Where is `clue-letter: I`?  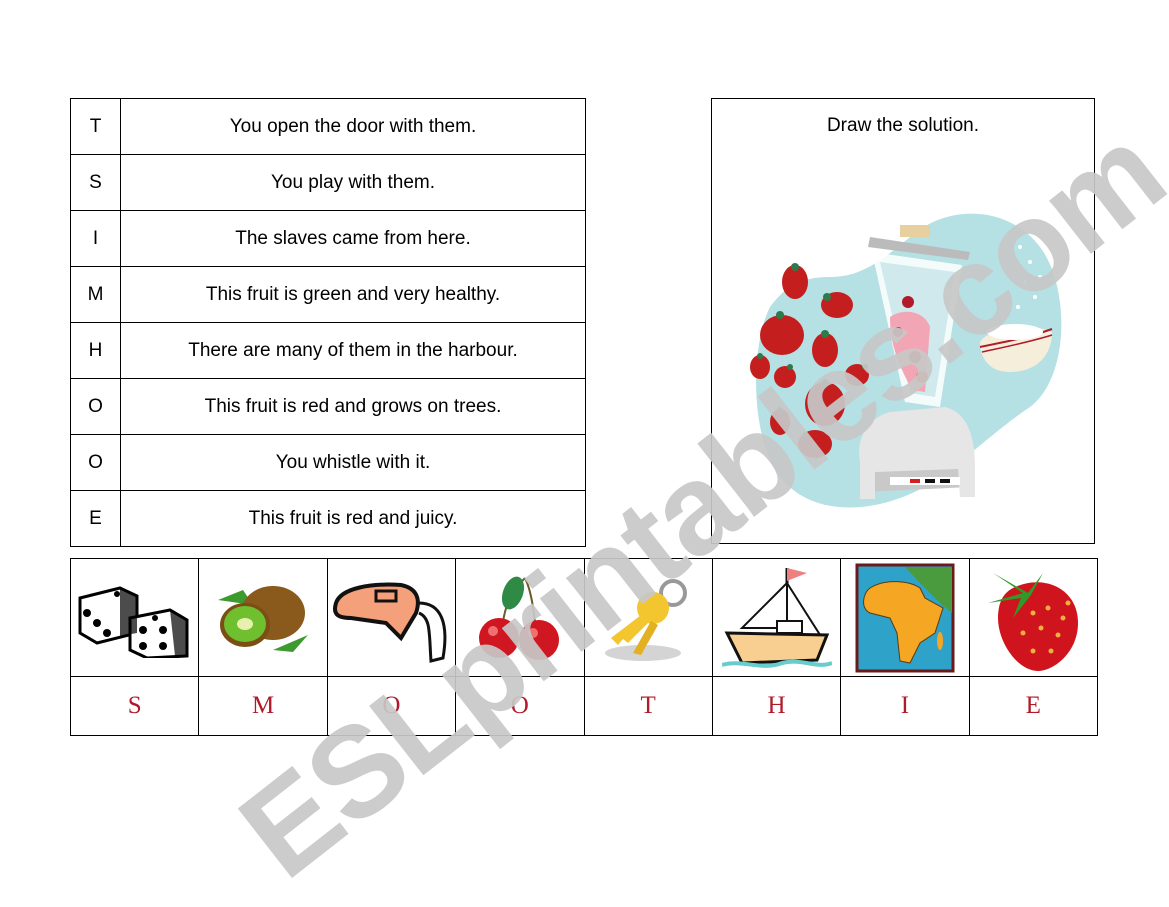 clue-letter: I is located at coordinates (95, 238).